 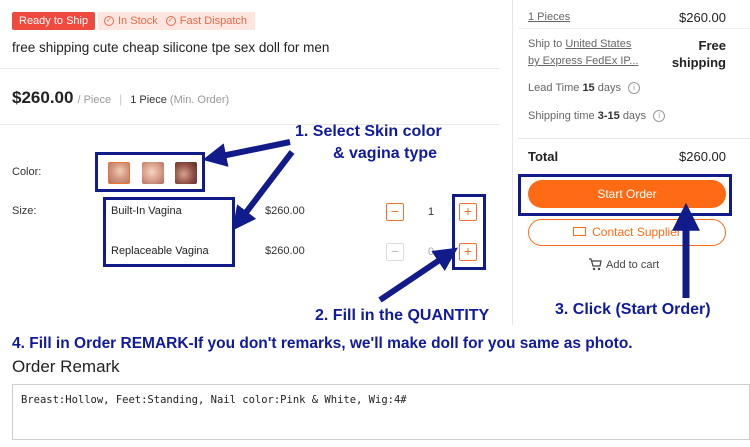 I want to click on annotation-step3: 3. Click (Start Order), so click(x=633, y=309).